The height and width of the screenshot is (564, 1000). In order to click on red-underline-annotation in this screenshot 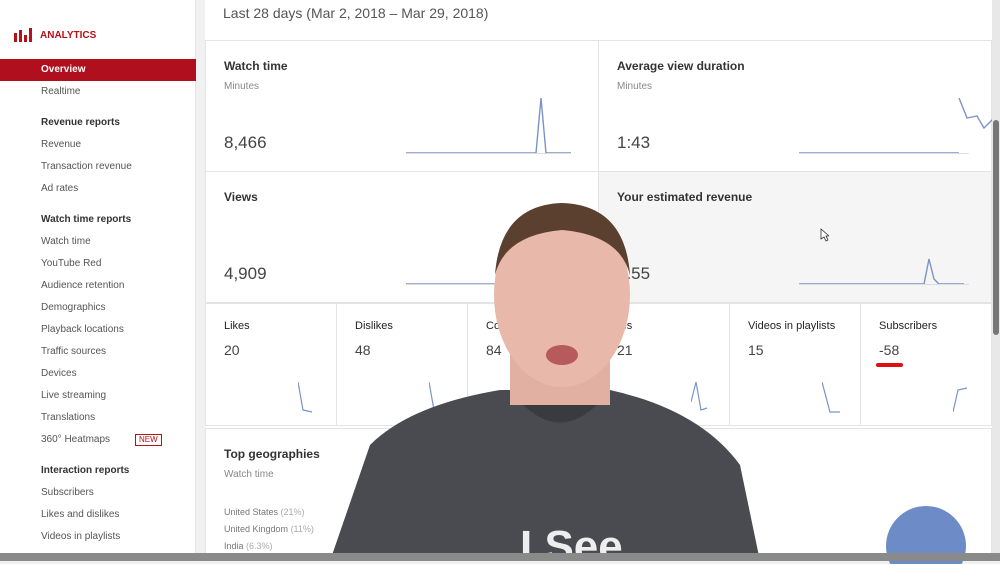, I will do `click(889, 365)`.